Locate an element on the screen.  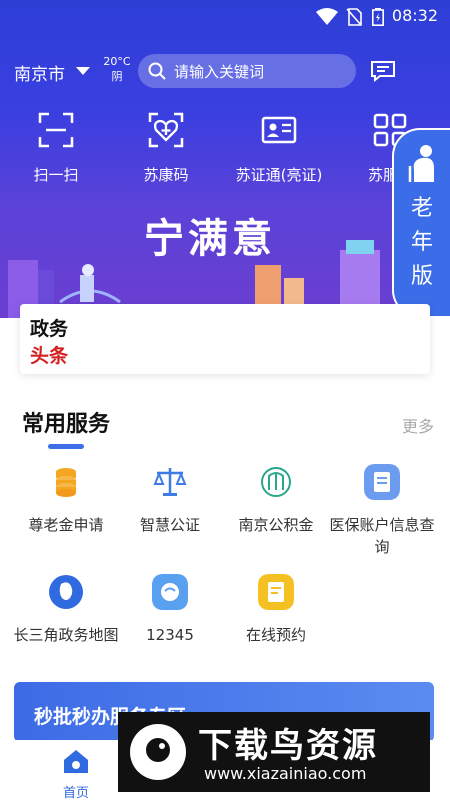
search-icon is located at coordinates (157, 71).